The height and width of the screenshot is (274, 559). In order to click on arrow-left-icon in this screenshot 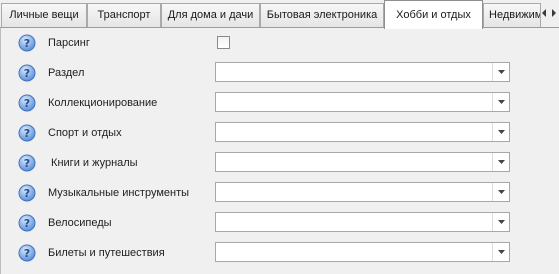, I will do `click(544, 13)`.